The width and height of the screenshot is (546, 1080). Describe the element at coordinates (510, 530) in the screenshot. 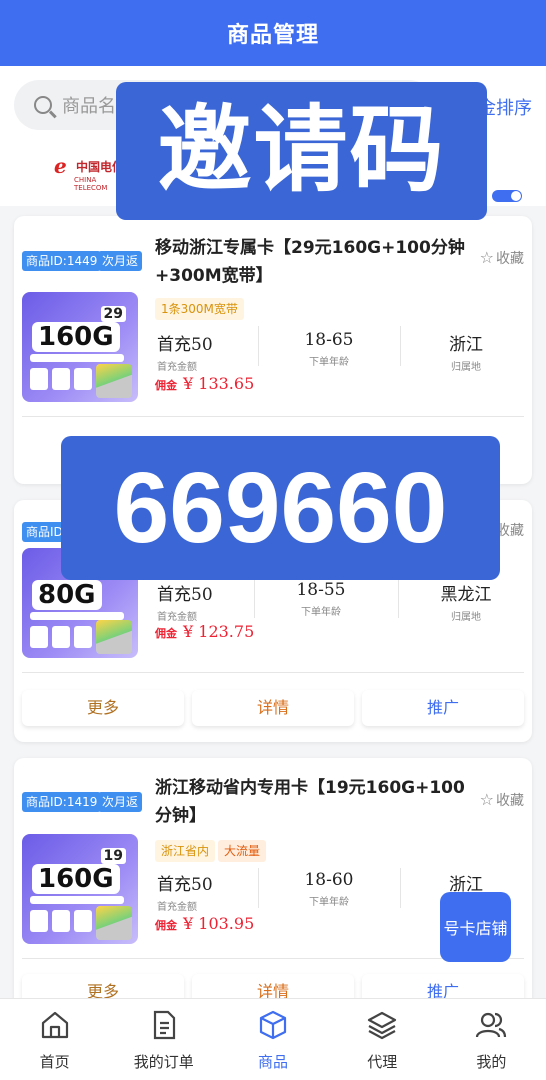

I see `favorite-button: 收藏` at that location.